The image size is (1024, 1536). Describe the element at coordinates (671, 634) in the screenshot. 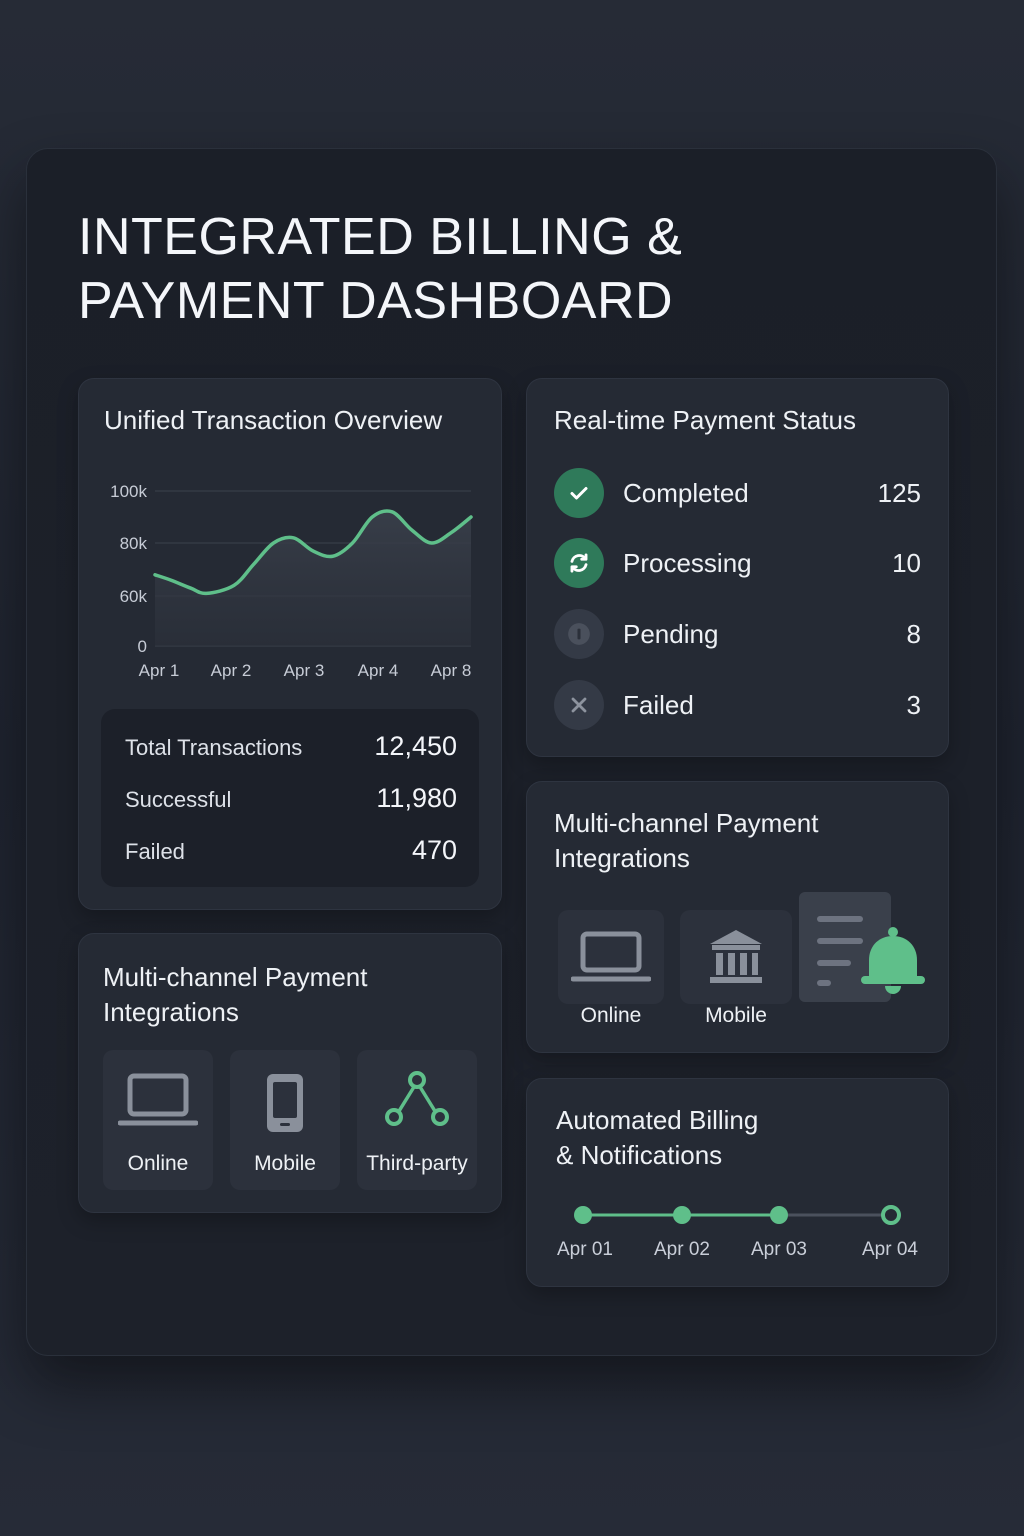

I see `status-label: Pending` at that location.